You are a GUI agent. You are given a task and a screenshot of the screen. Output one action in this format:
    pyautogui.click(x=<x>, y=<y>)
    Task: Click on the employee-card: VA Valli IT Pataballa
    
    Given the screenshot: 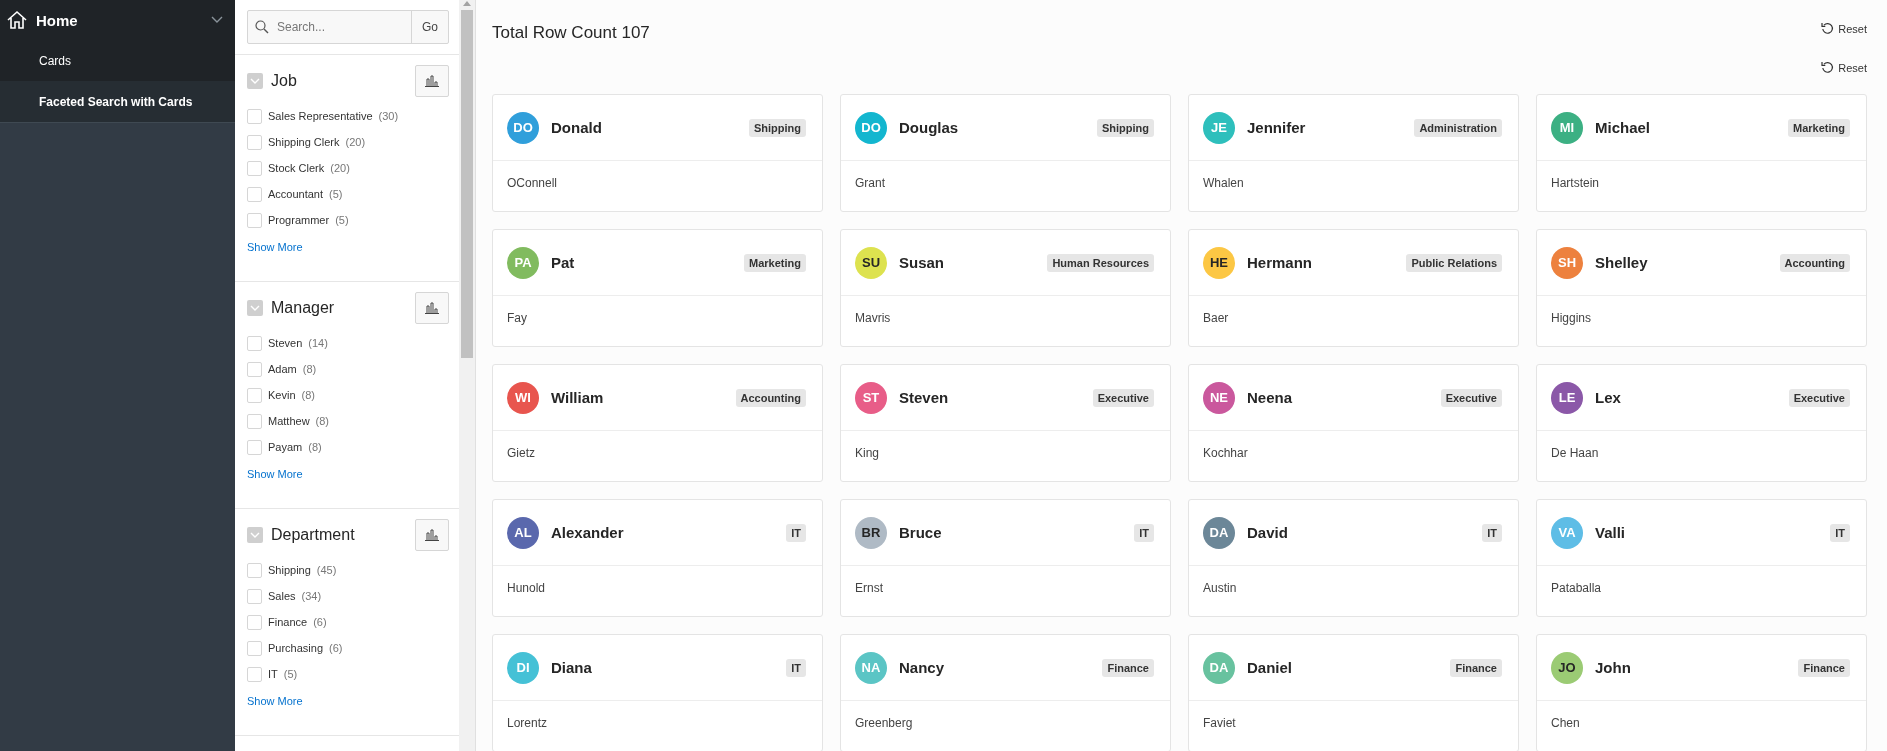 What is the action you would take?
    pyautogui.click(x=1701, y=558)
    